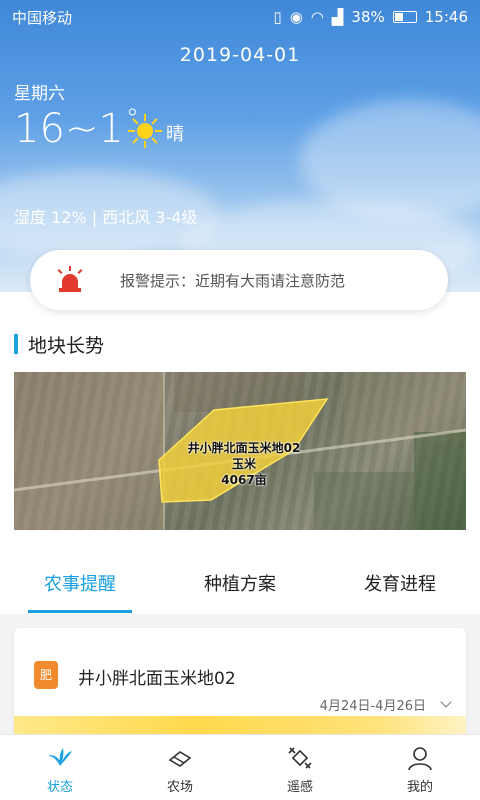 The width and height of the screenshot is (480, 800). Describe the element at coordinates (60, 757) in the screenshot. I see `status-icon` at that location.